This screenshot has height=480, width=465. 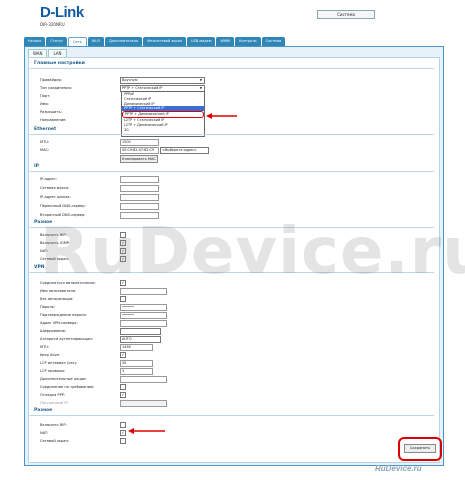 I want to click on provider-label: Провайдер:, so click(x=51, y=80).